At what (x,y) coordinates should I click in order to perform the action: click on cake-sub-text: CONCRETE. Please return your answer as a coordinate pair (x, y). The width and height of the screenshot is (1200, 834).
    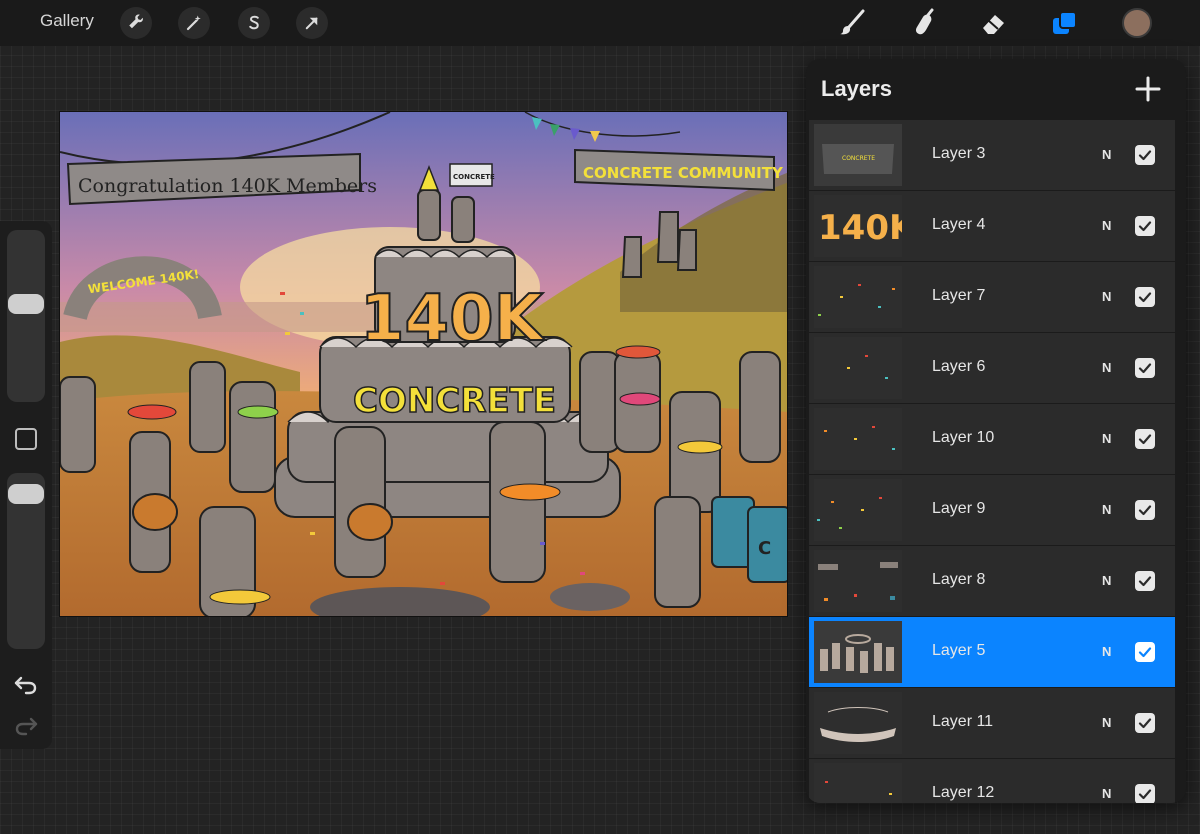
    Looking at the image, I should click on (454, 401).